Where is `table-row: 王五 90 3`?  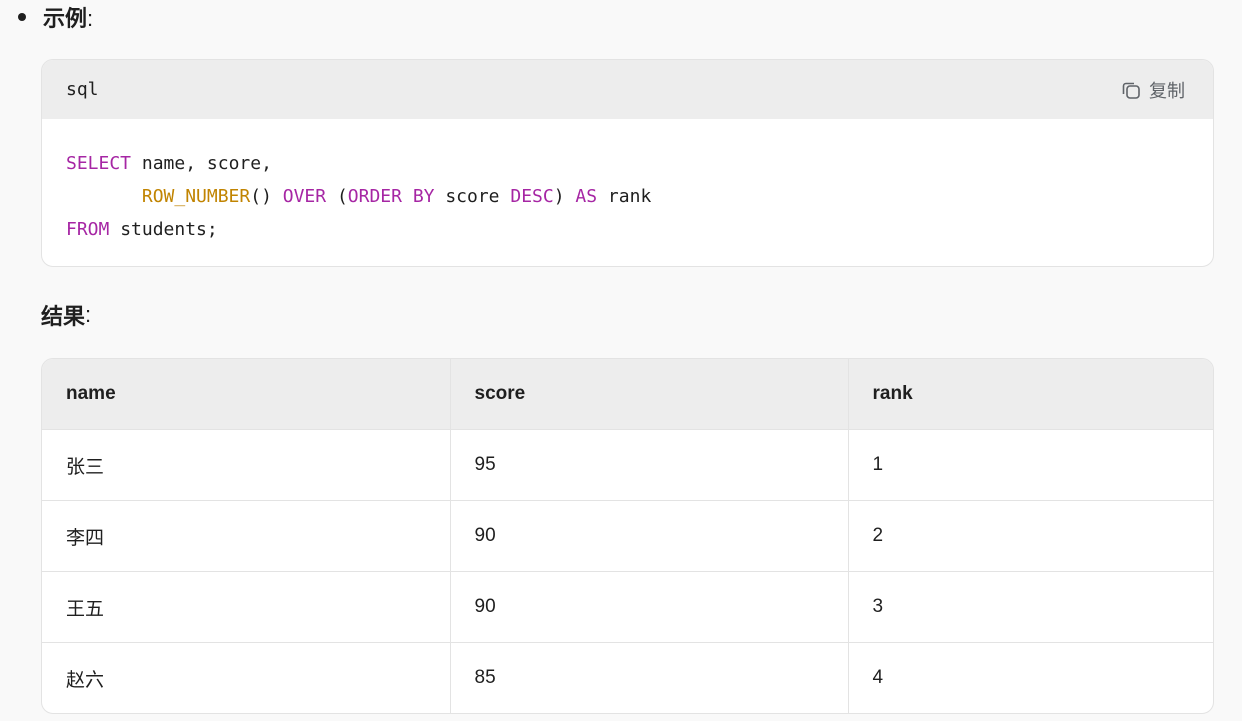
table-row: 王五 90 3 is located at coordinates (627, 607).